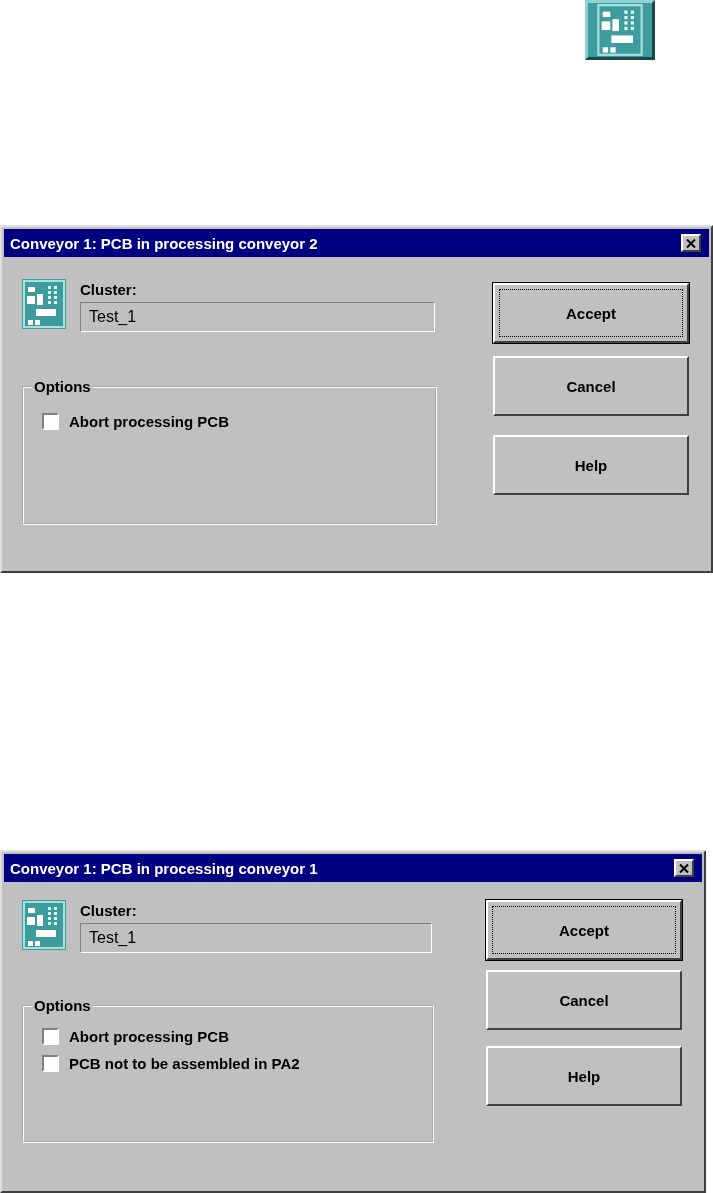 The image size is (713, 1193). Describe the element at coordinates (164, 868) in the screenshot. I see `window-title: Conveyor 1: PCB in processing conveyor 1` at that location.